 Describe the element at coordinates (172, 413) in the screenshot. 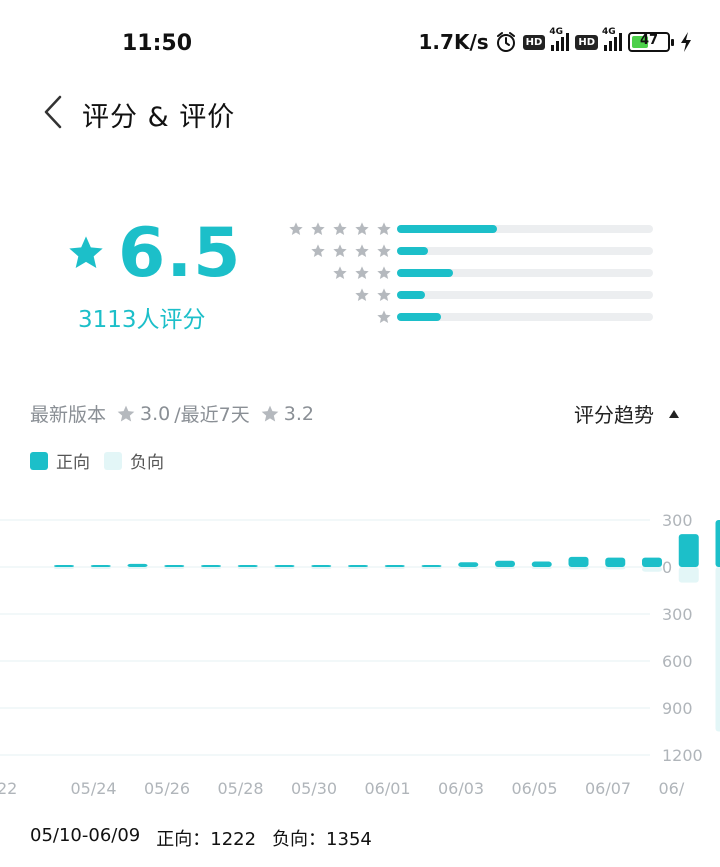

I see `version-score-row: 最新版本 3.0 /最近7天 3.2` at that location.